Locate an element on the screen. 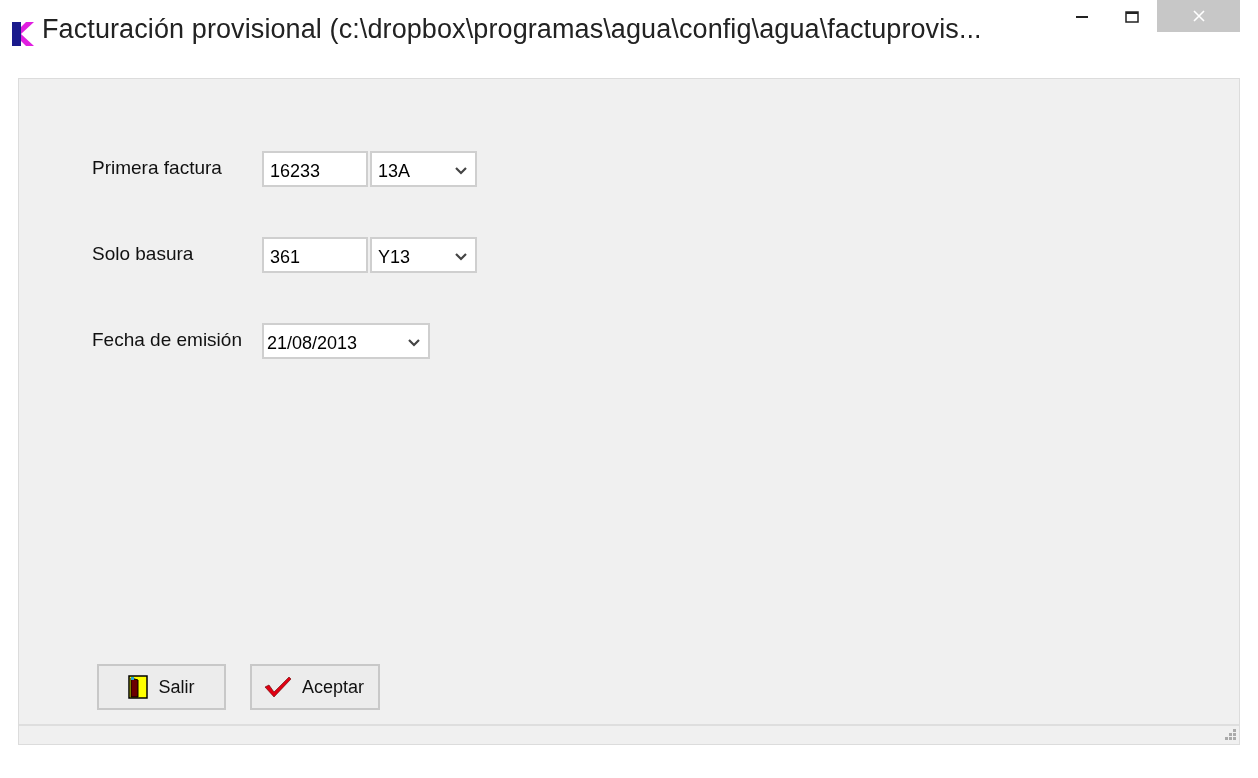 The height and width of the screenshot is (778, 1258). maximize-icon is located at coordinates (1132, 17).